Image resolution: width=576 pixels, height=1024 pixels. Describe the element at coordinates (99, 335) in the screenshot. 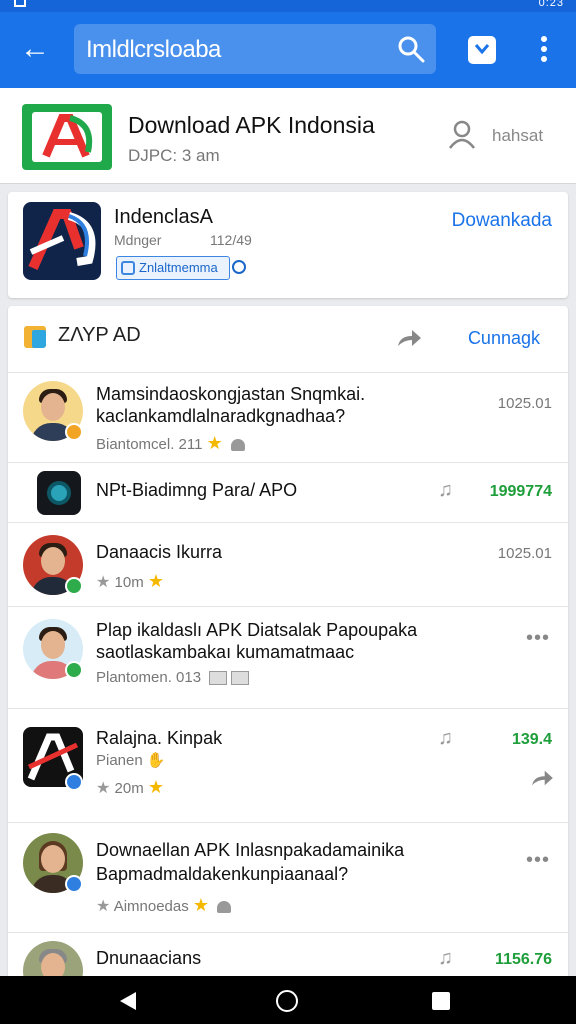

I see `section-title: ΖΛΥΡ ΑD` at that location.